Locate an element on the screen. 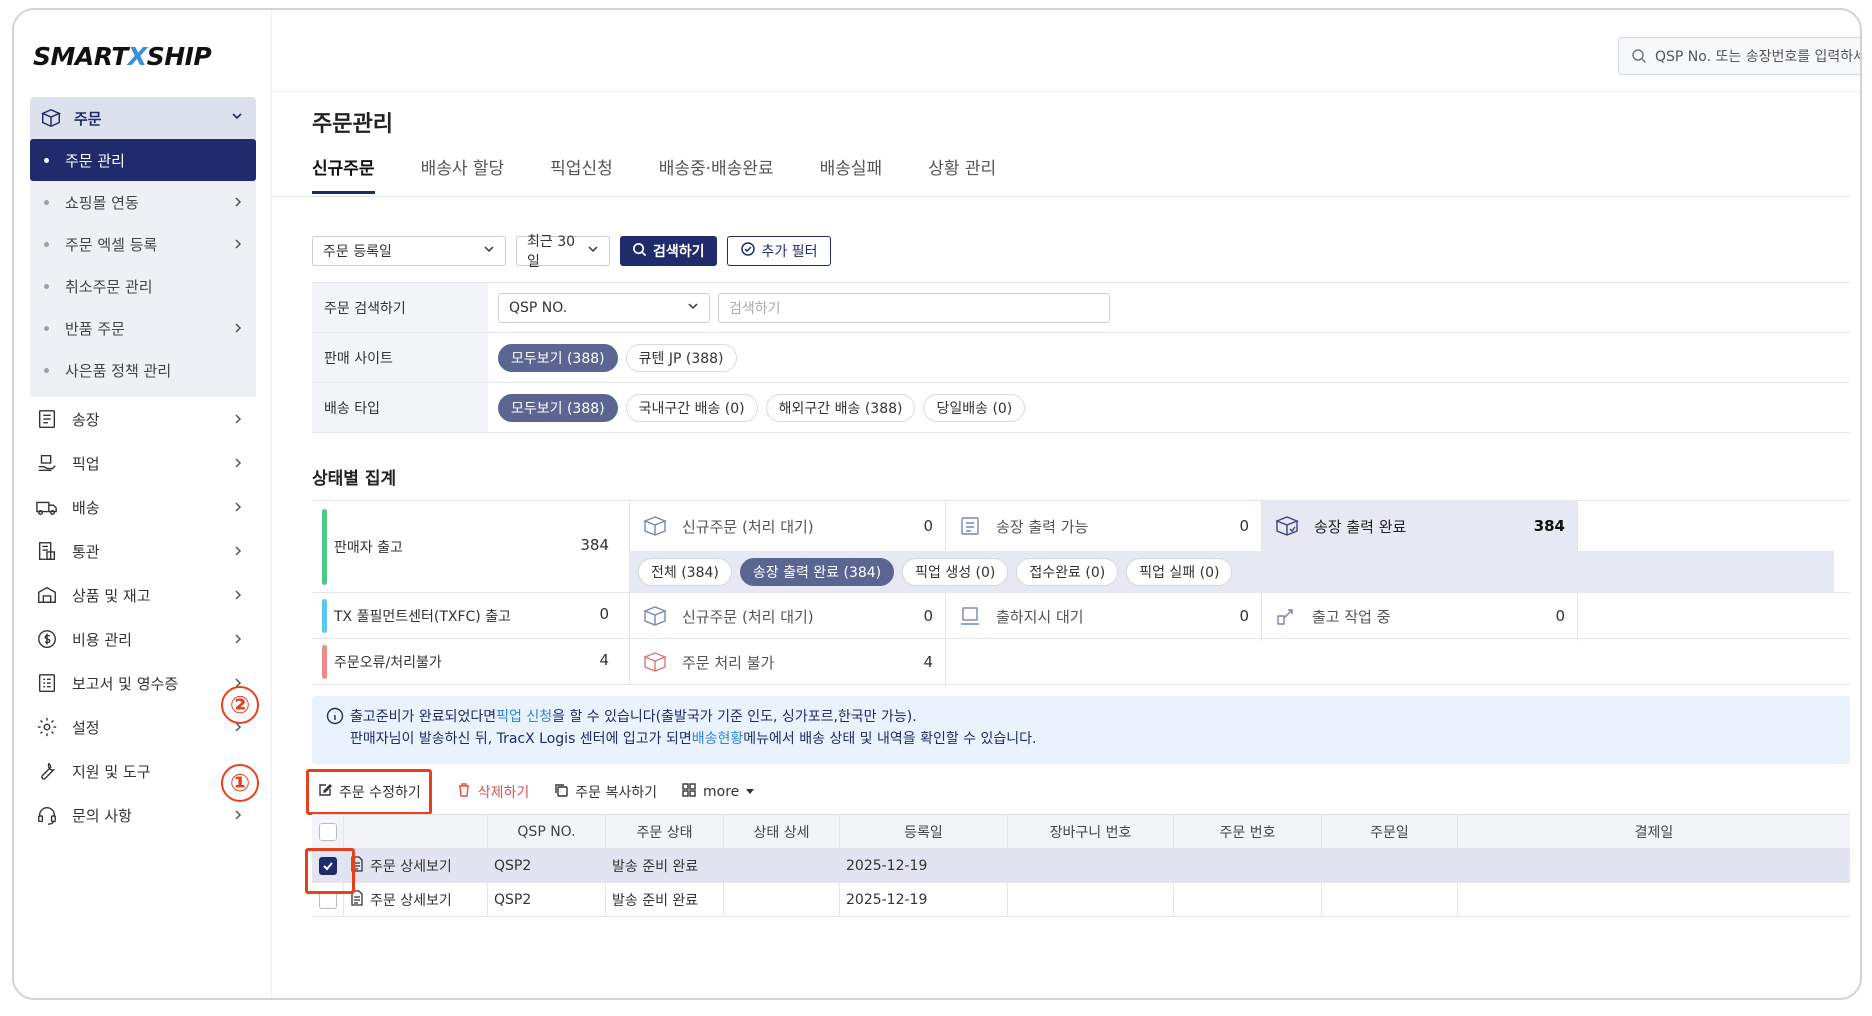  edit-order-button: 주문 수정하기 is located at coordinates (369, 792).